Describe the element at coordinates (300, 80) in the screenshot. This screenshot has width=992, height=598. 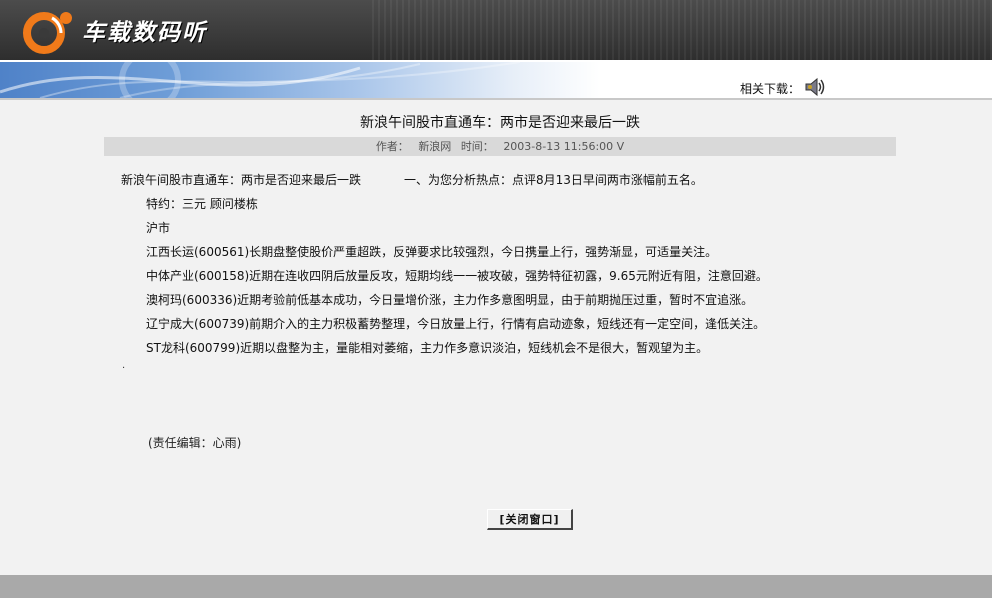
I see `banner-graphic` at that location.